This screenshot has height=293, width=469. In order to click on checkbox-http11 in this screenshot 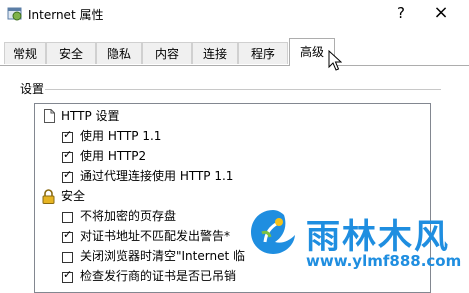, I will do `click(67, 135)`.